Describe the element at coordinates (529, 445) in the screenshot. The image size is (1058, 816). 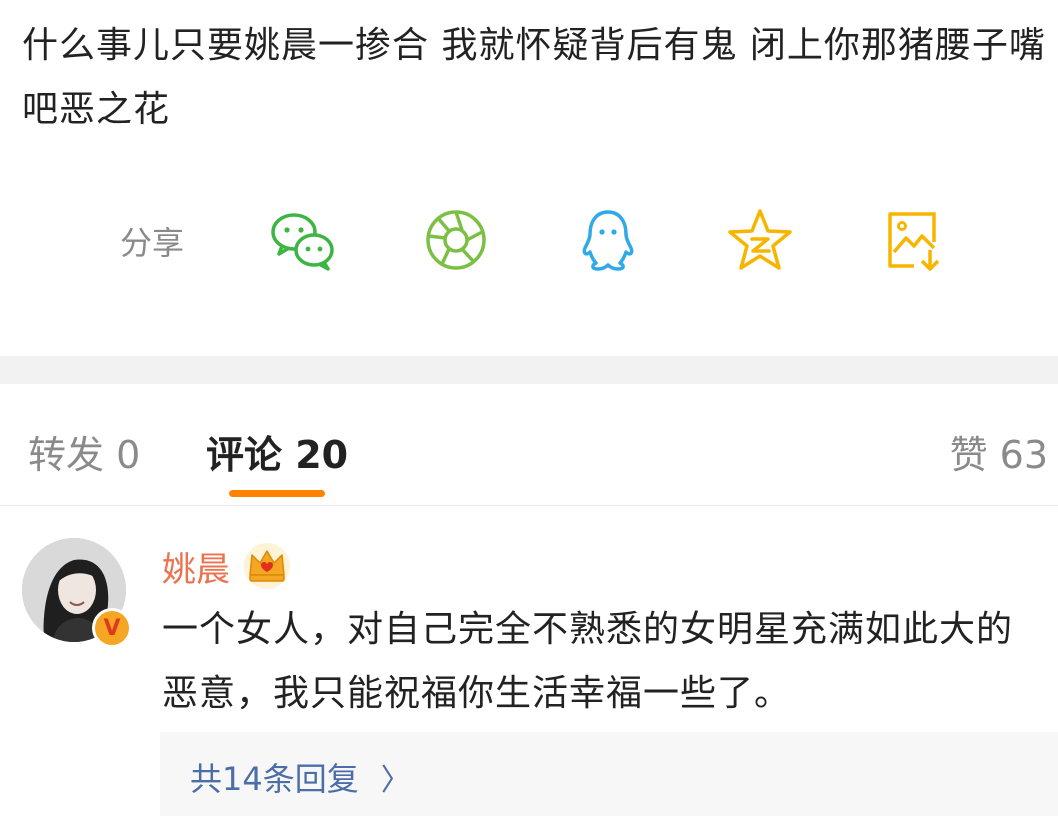
I see `feedback-tabs: 转发 0 评论 20 赞 63` at that location.